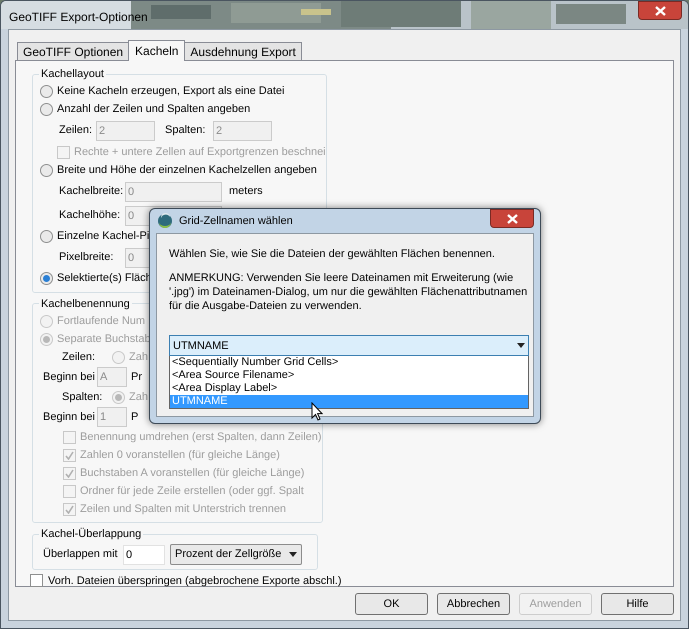 This screenshot has height=629, width=689. What do you see at coordinates (73, 51) in the screenshot?
I see `tab: GeoTIFF Optionen` at bounding box center [73, 51].